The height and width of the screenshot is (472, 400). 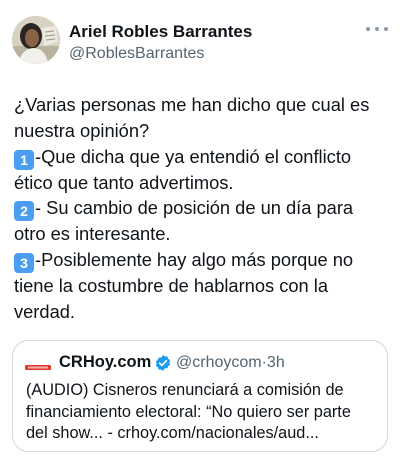 What do you see at coordinates (171, 286) in the screenshot?
I see `tweet-line: tiene la costumbre de hablarnos con la` at bounding box center [171, 286].